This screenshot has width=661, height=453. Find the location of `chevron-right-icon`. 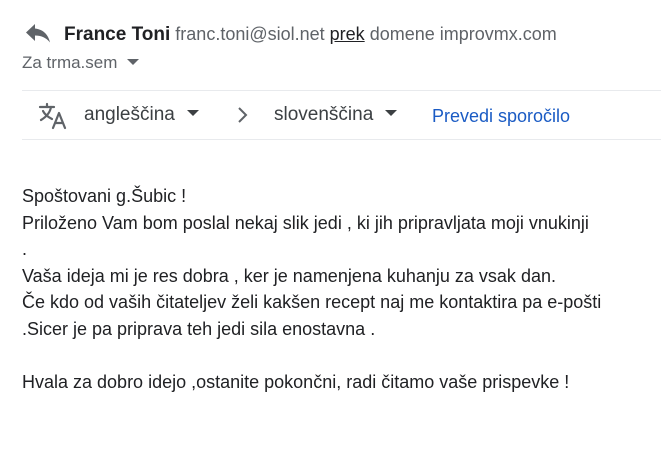

chevron-right-icon is located at coordinates (243, 115).